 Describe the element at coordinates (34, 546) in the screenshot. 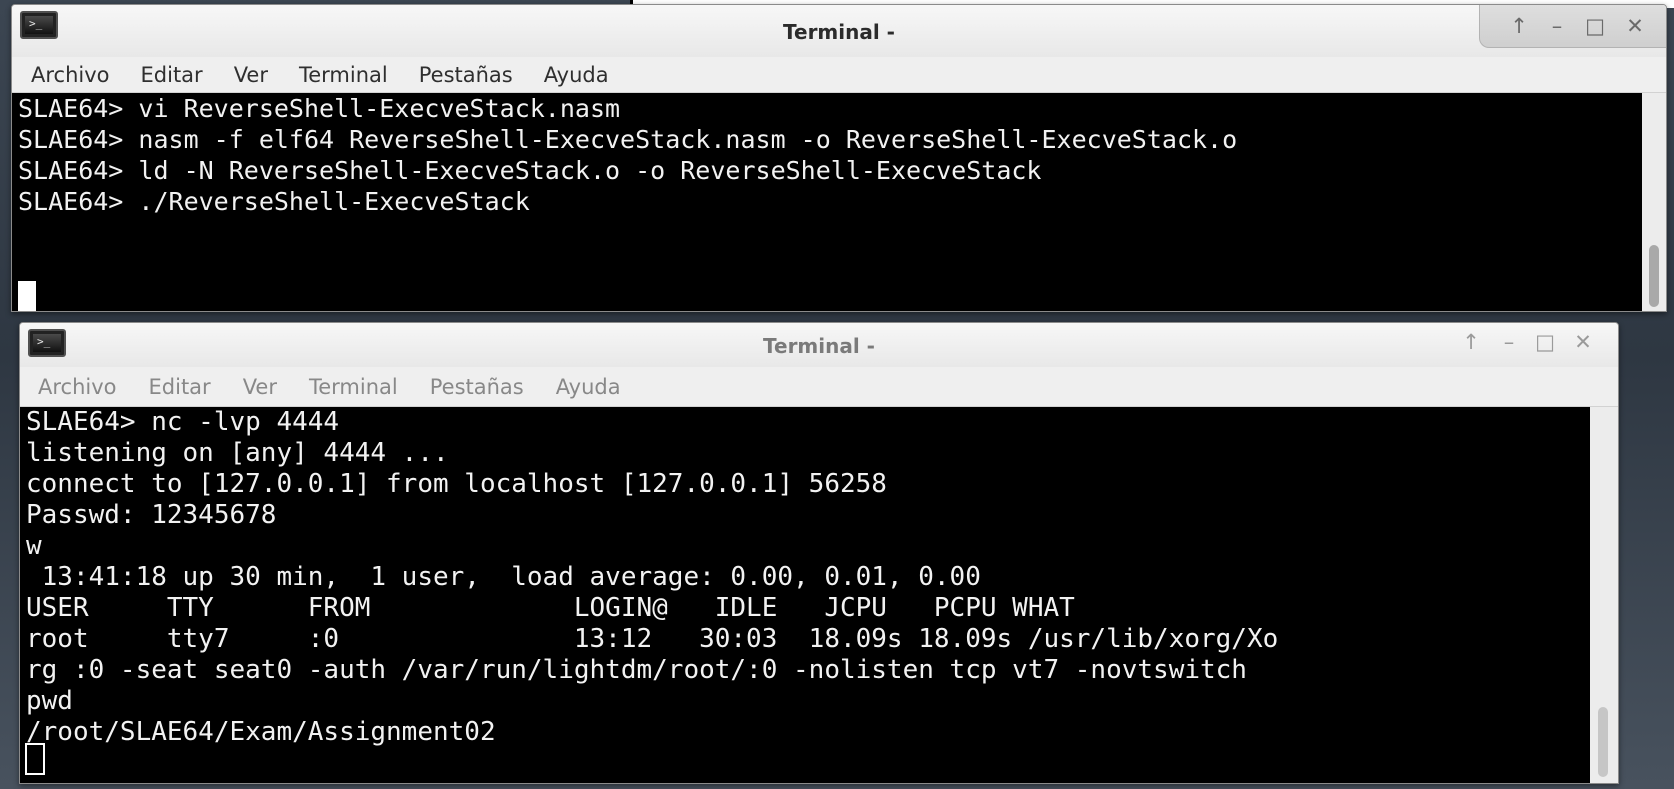

I see `terminal-line: w` at that location.